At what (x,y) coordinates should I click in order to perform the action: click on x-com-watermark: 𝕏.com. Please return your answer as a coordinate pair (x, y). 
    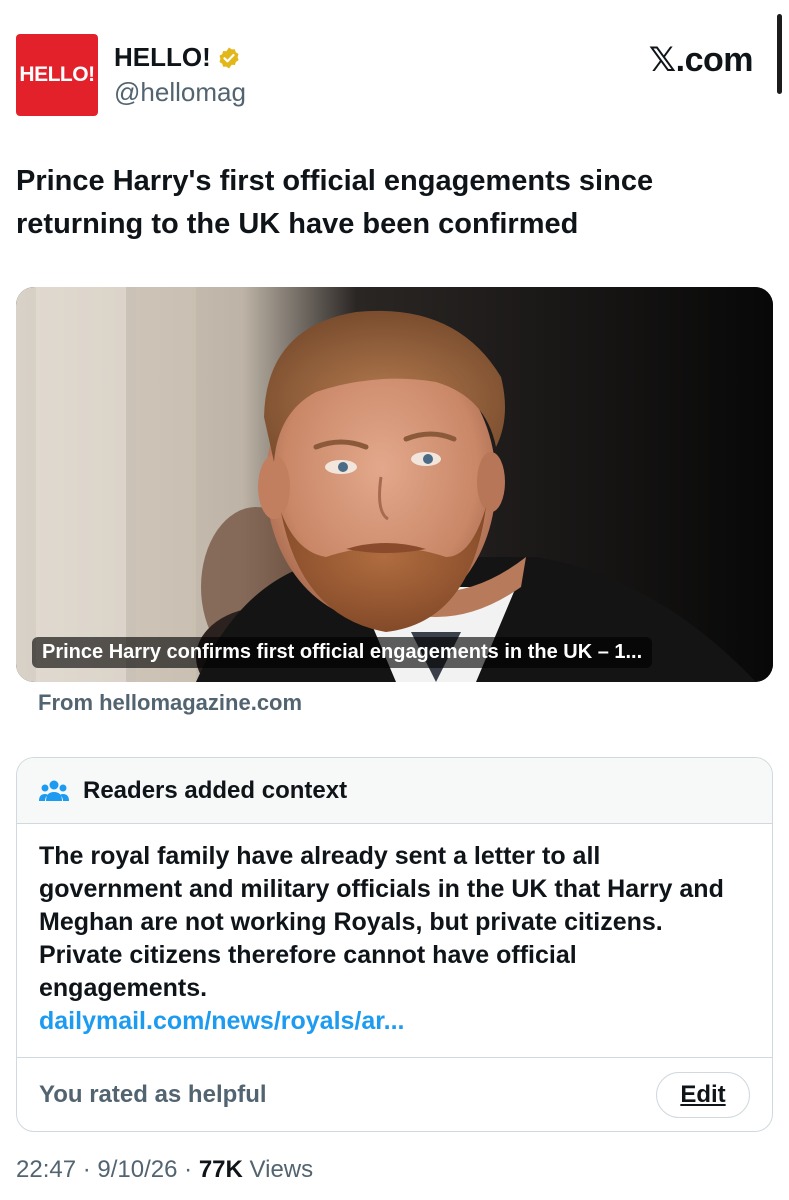
    Looking at the image, I should click on (701, 60).